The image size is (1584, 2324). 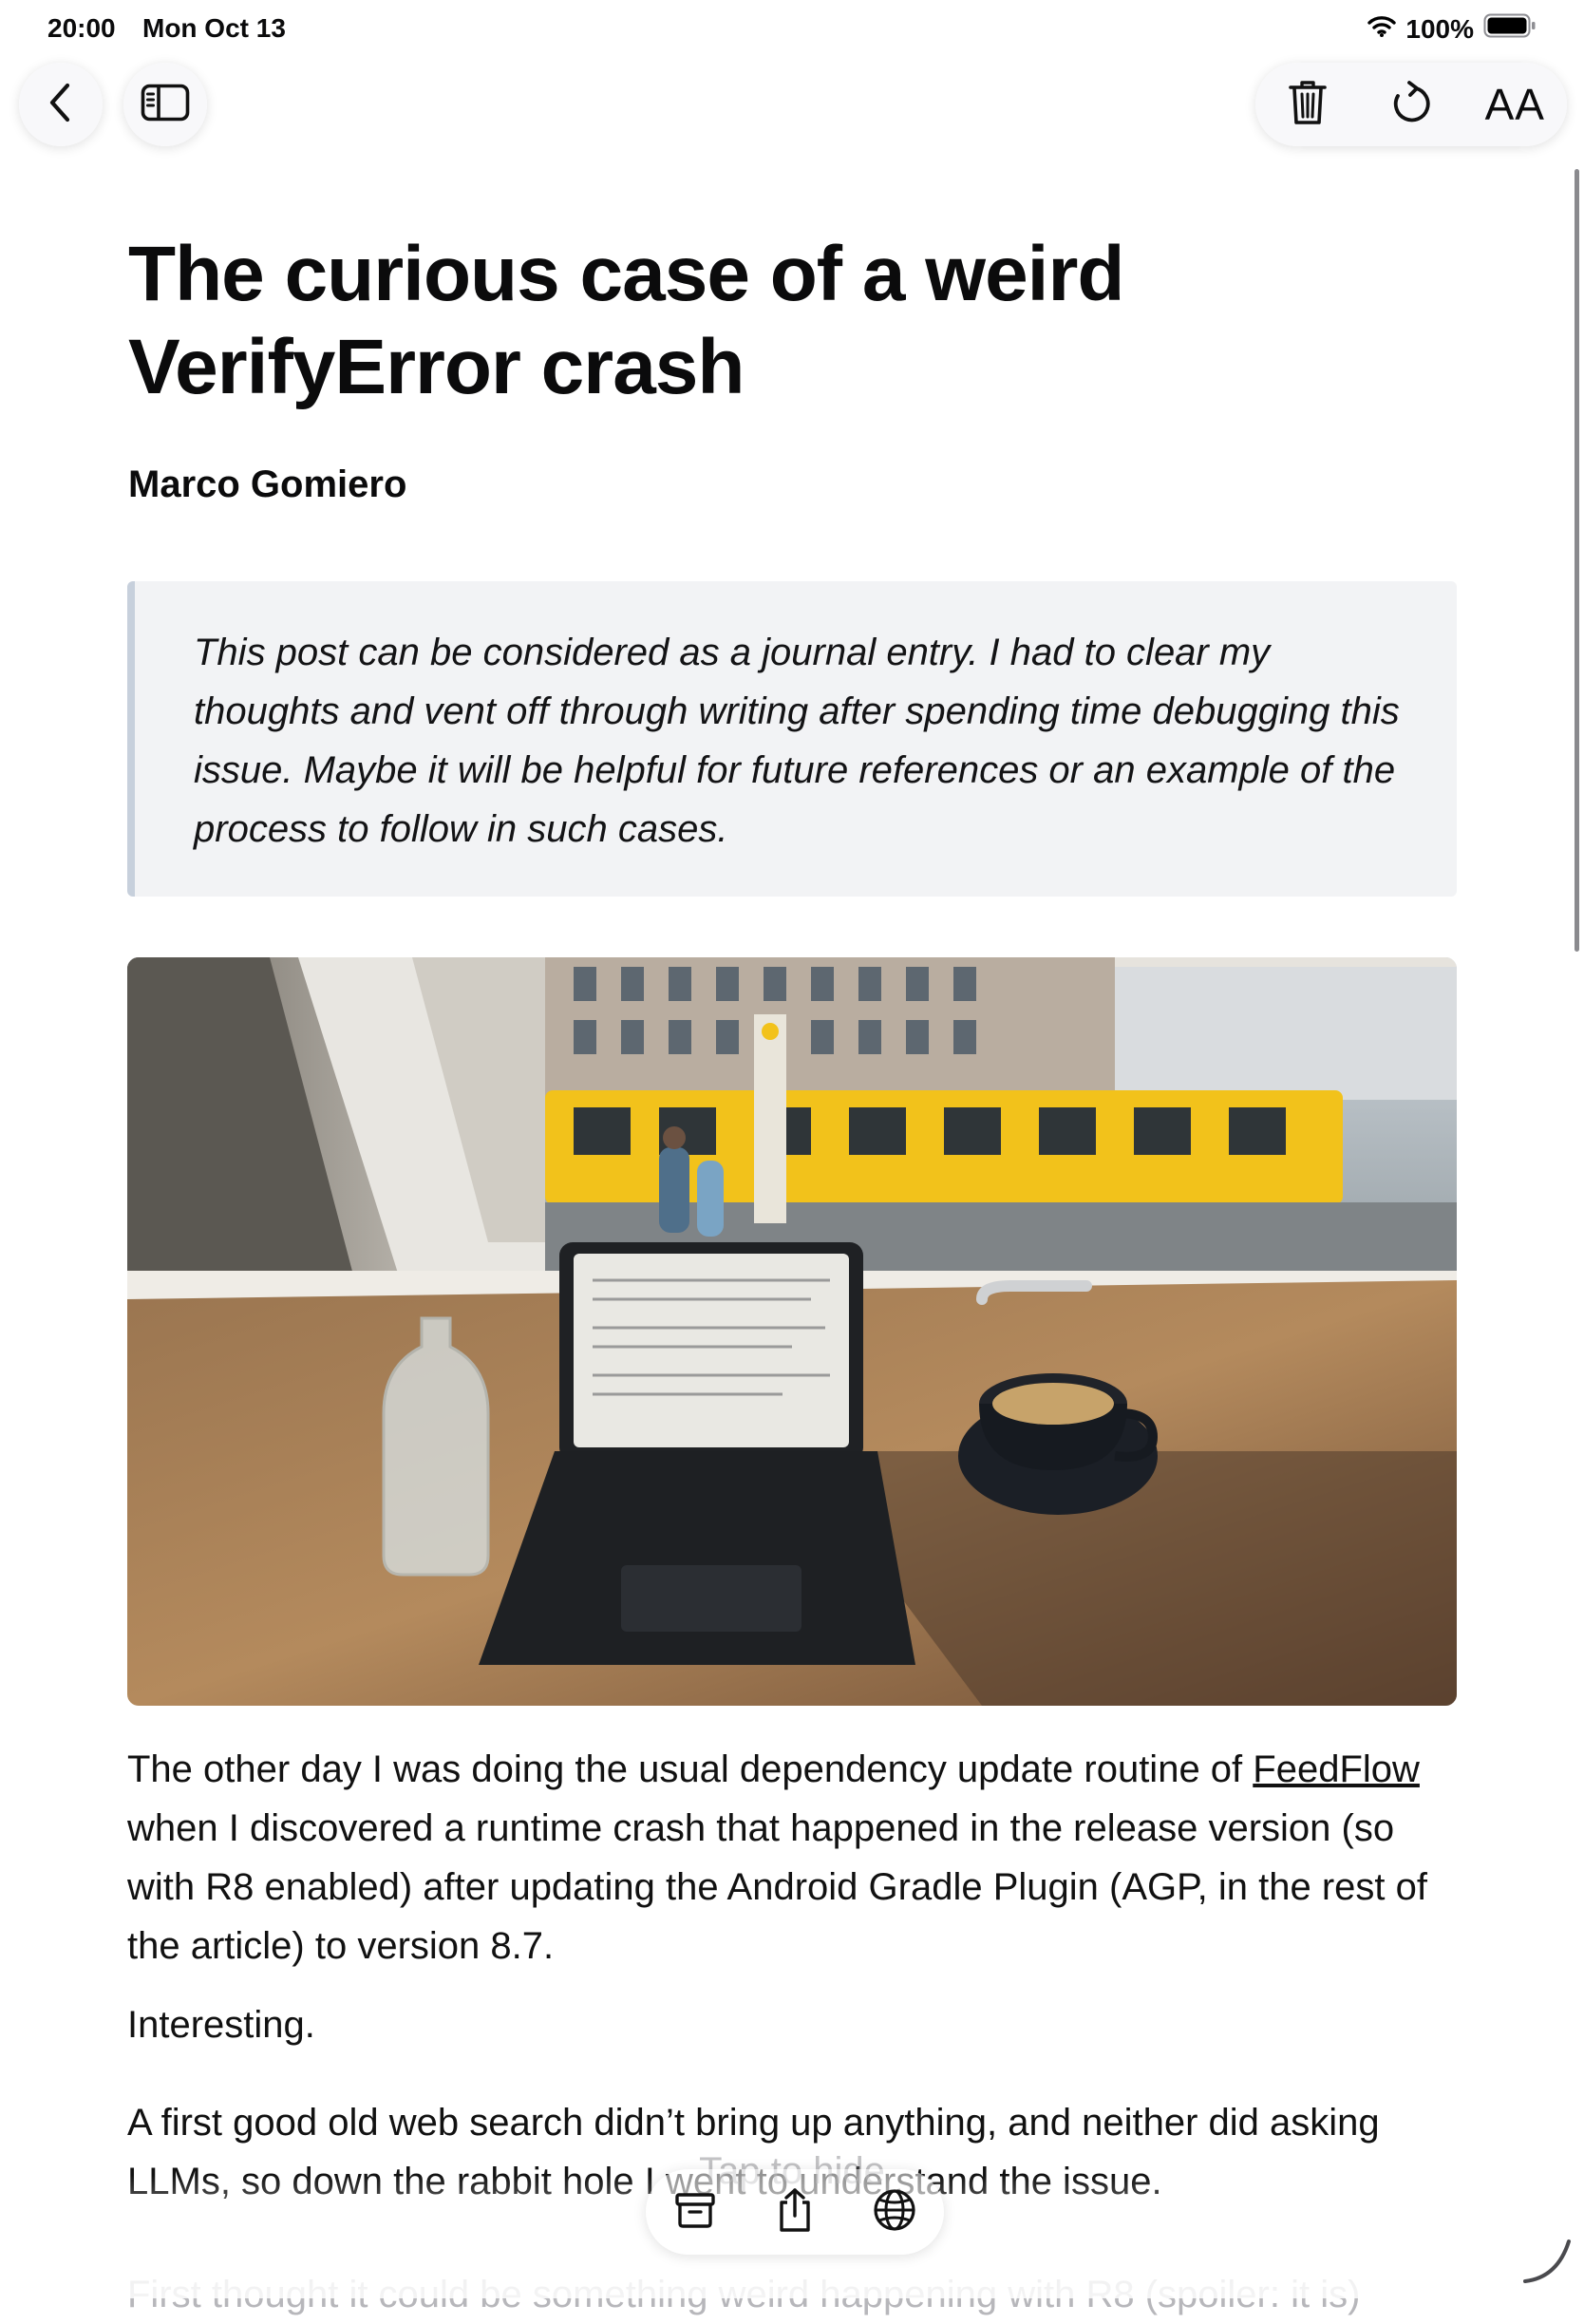 I want to click on sidebar-icon, so click(x=165, y=105).